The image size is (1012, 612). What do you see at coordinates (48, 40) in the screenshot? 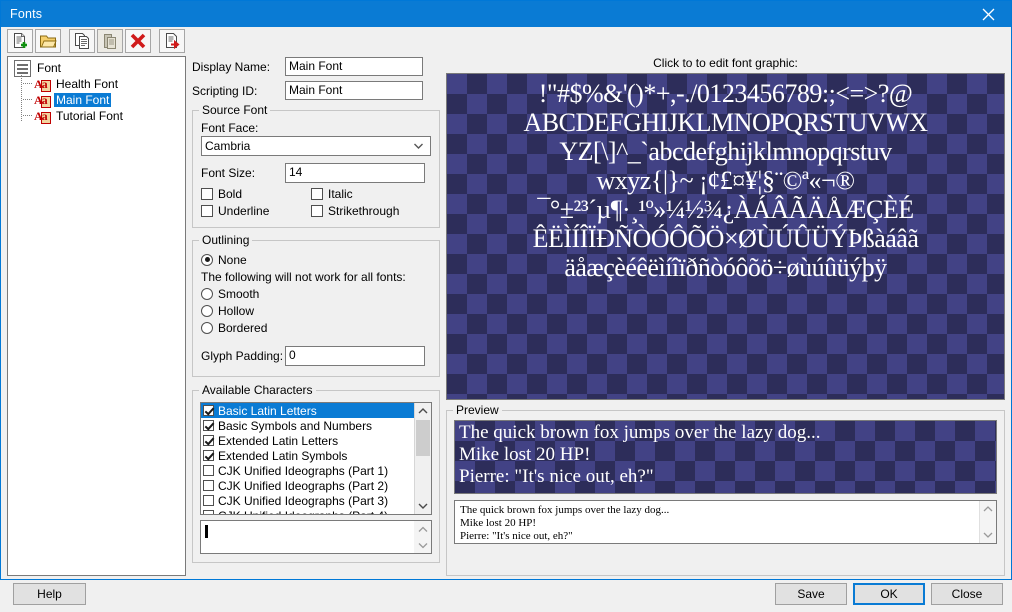
I see `open-folder-icon` at bounding box center [48, 40].